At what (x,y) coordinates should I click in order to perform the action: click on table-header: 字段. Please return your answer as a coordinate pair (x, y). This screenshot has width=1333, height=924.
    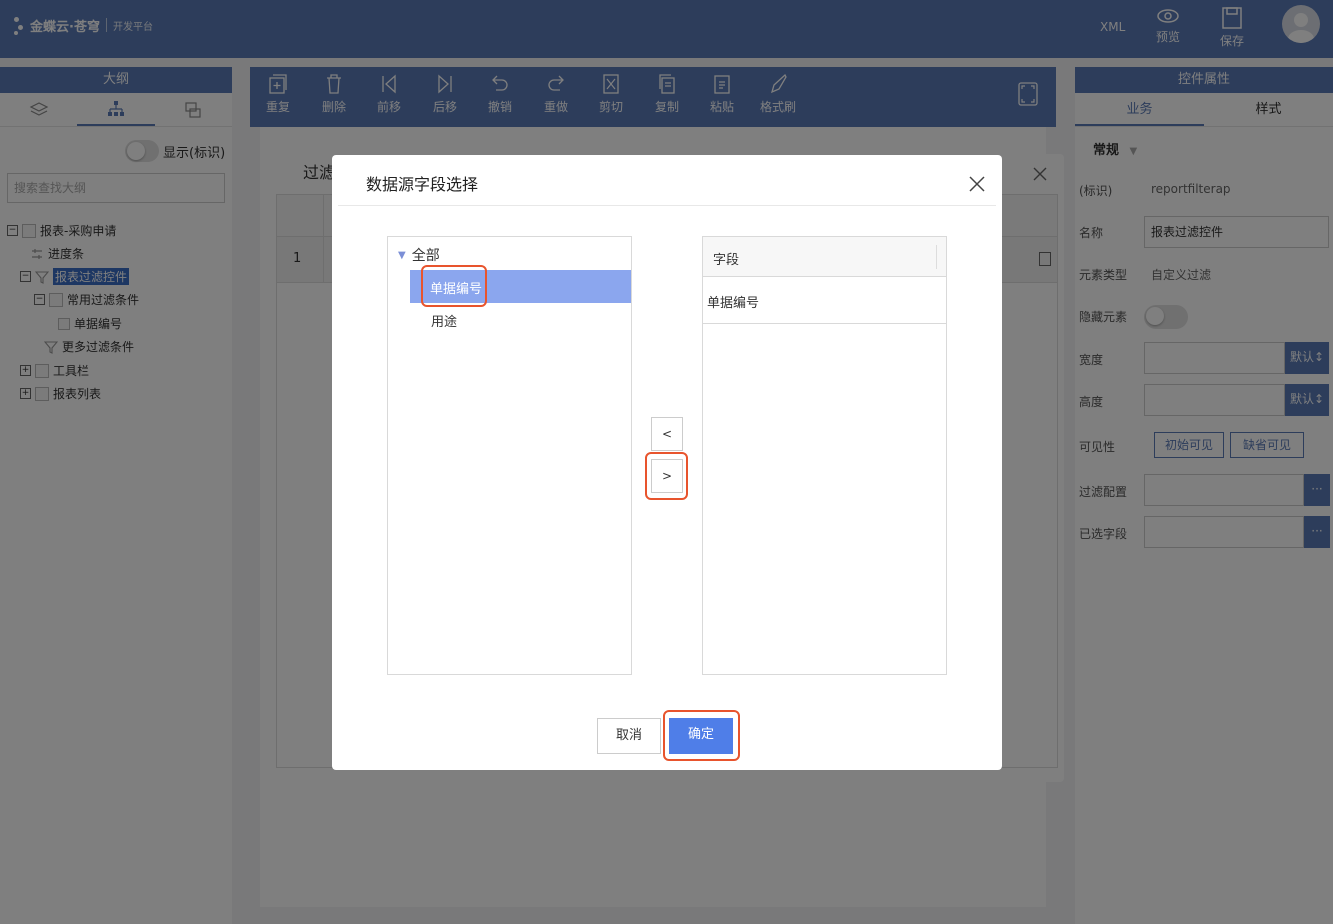
    Looking at the image, I should click on (824, 257).